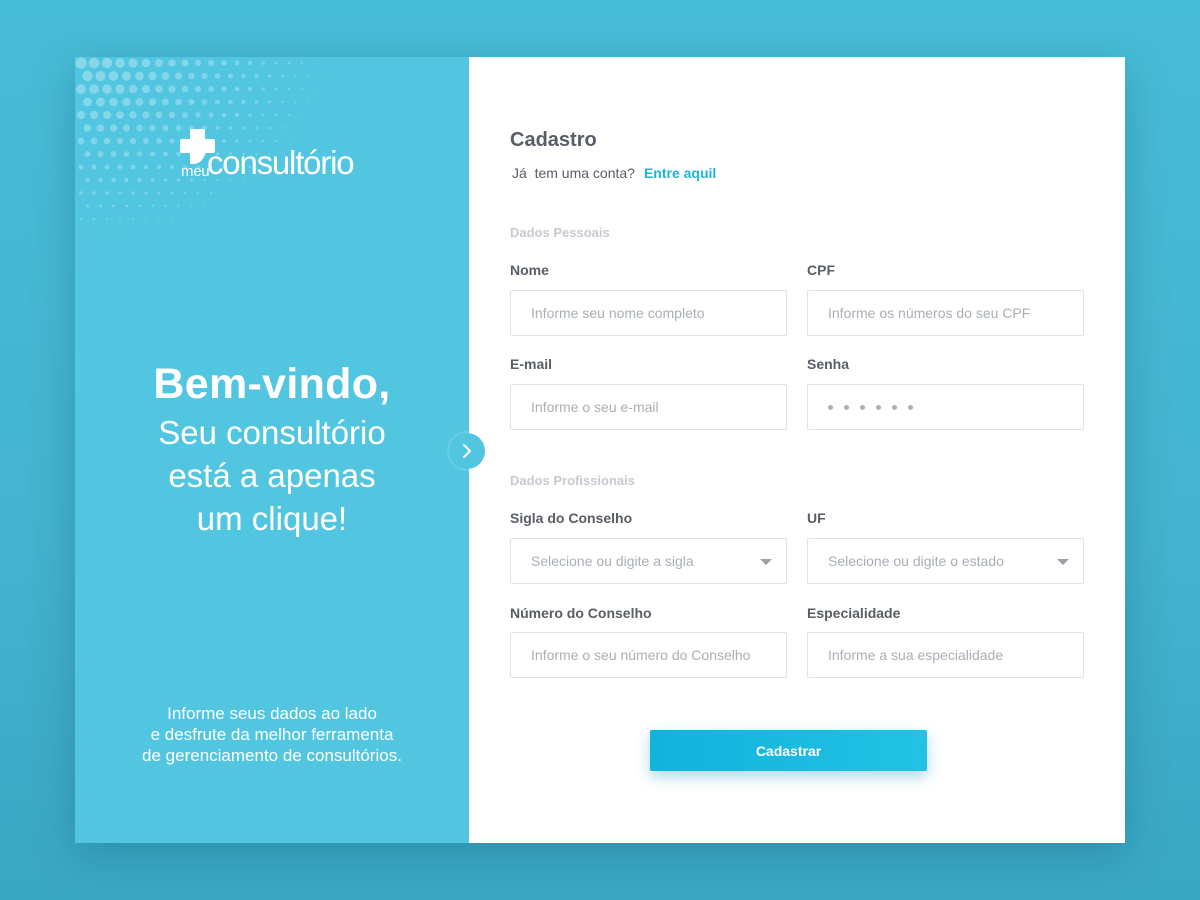 This screenshot has height=900, width=1200. I want to click on cadastrar-button: Cadastrar, so click(788, 750).